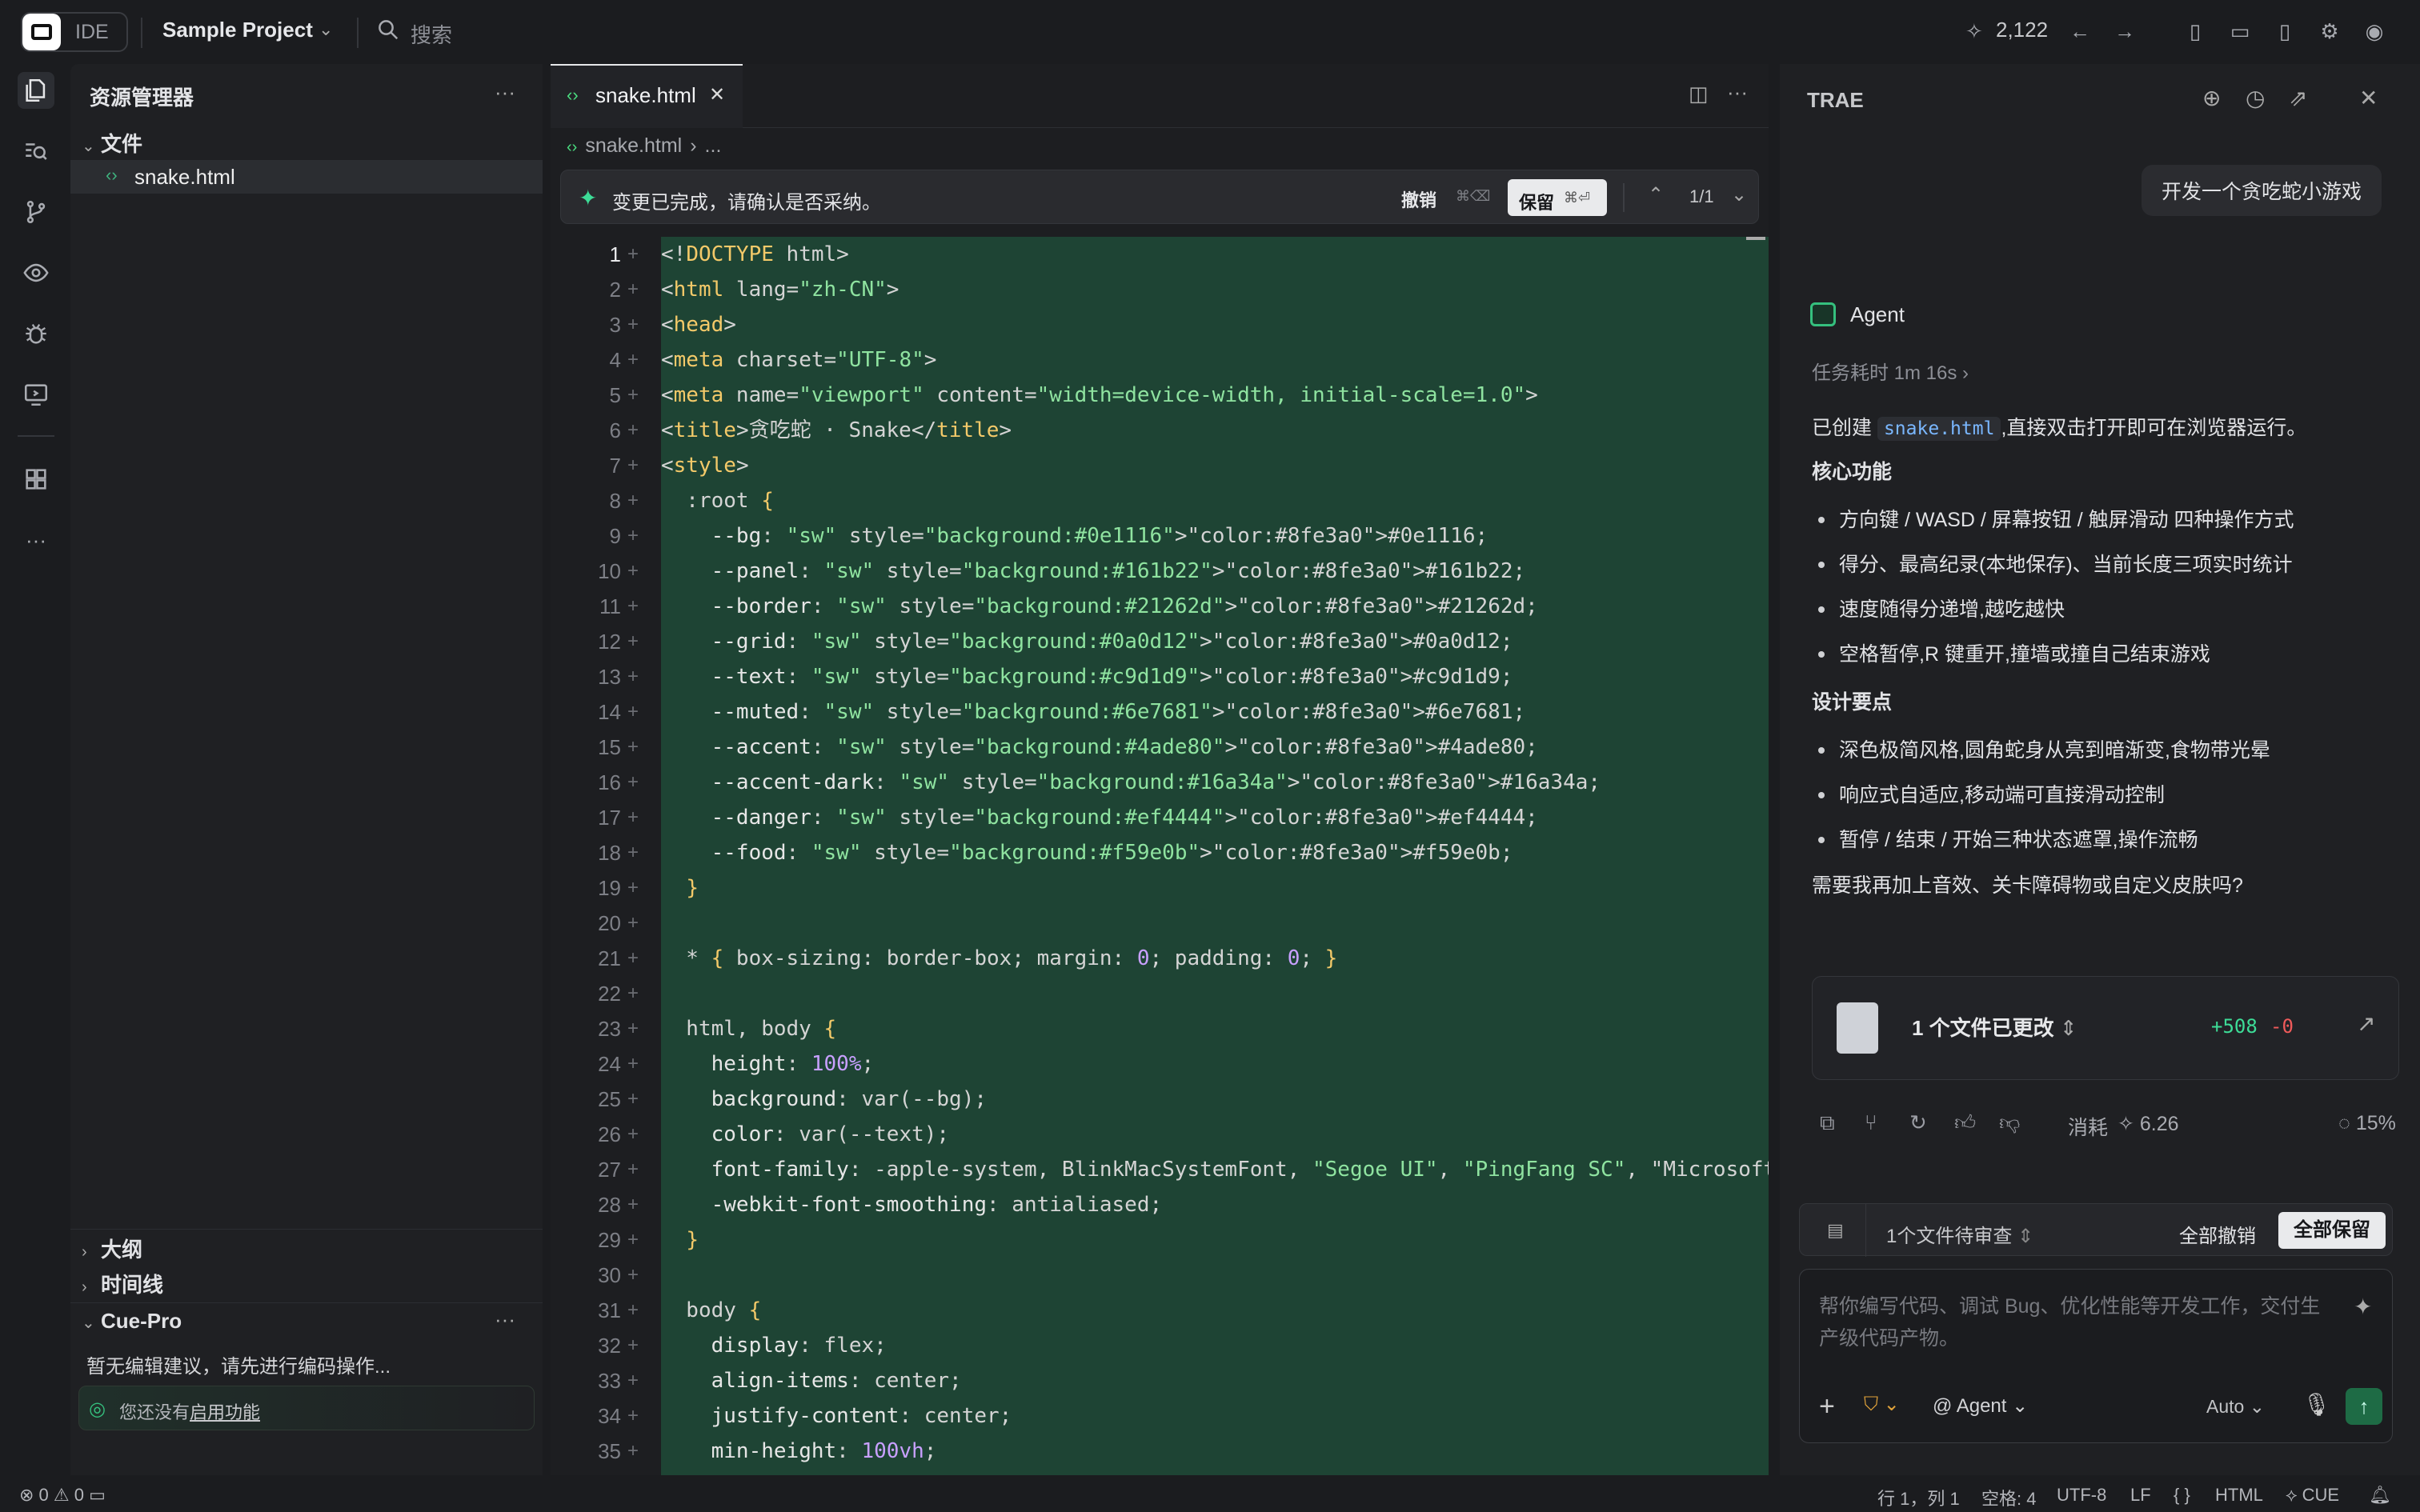 This screenshot has width=2420, height=1512. I want to click on search-code-icon, so click(36, 151).